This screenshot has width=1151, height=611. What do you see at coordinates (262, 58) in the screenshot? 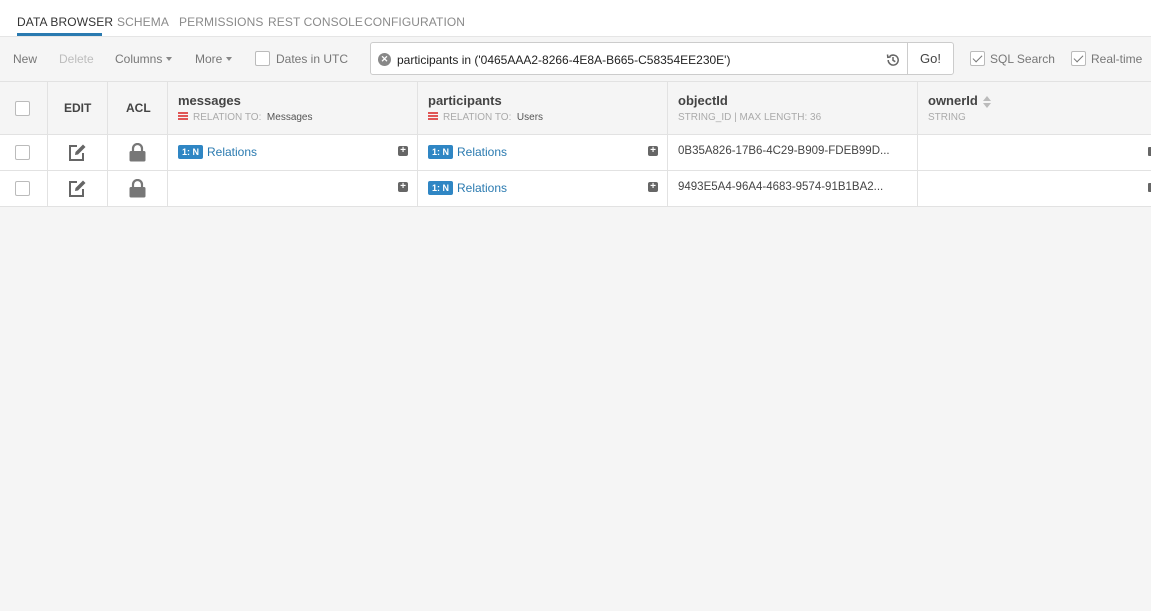
I see `dates-in-utc-checkbox` at bounding box center [262, 58].